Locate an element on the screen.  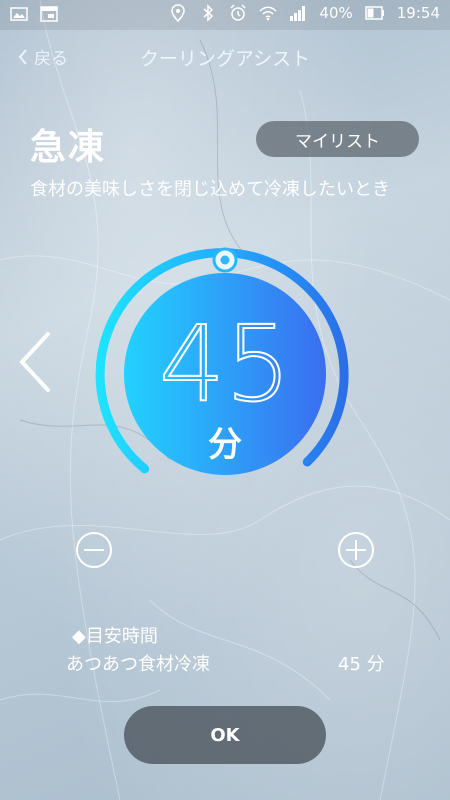
battery-percent: 40% is located at coordinates (336, 13).